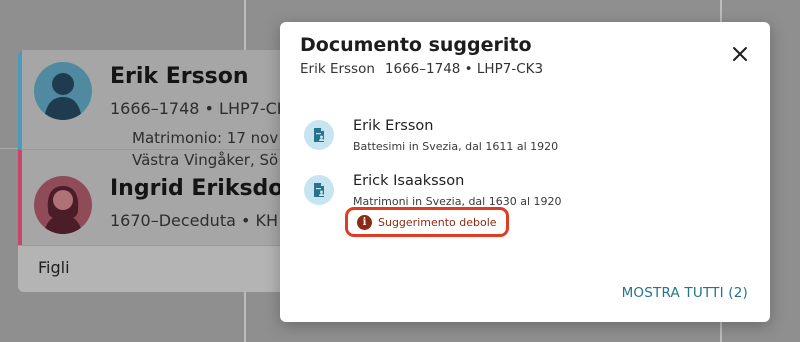 The image size is (800, 342). I want to click on weak-suggestion-badge: i Suggerimento debole, so click(427, 222).